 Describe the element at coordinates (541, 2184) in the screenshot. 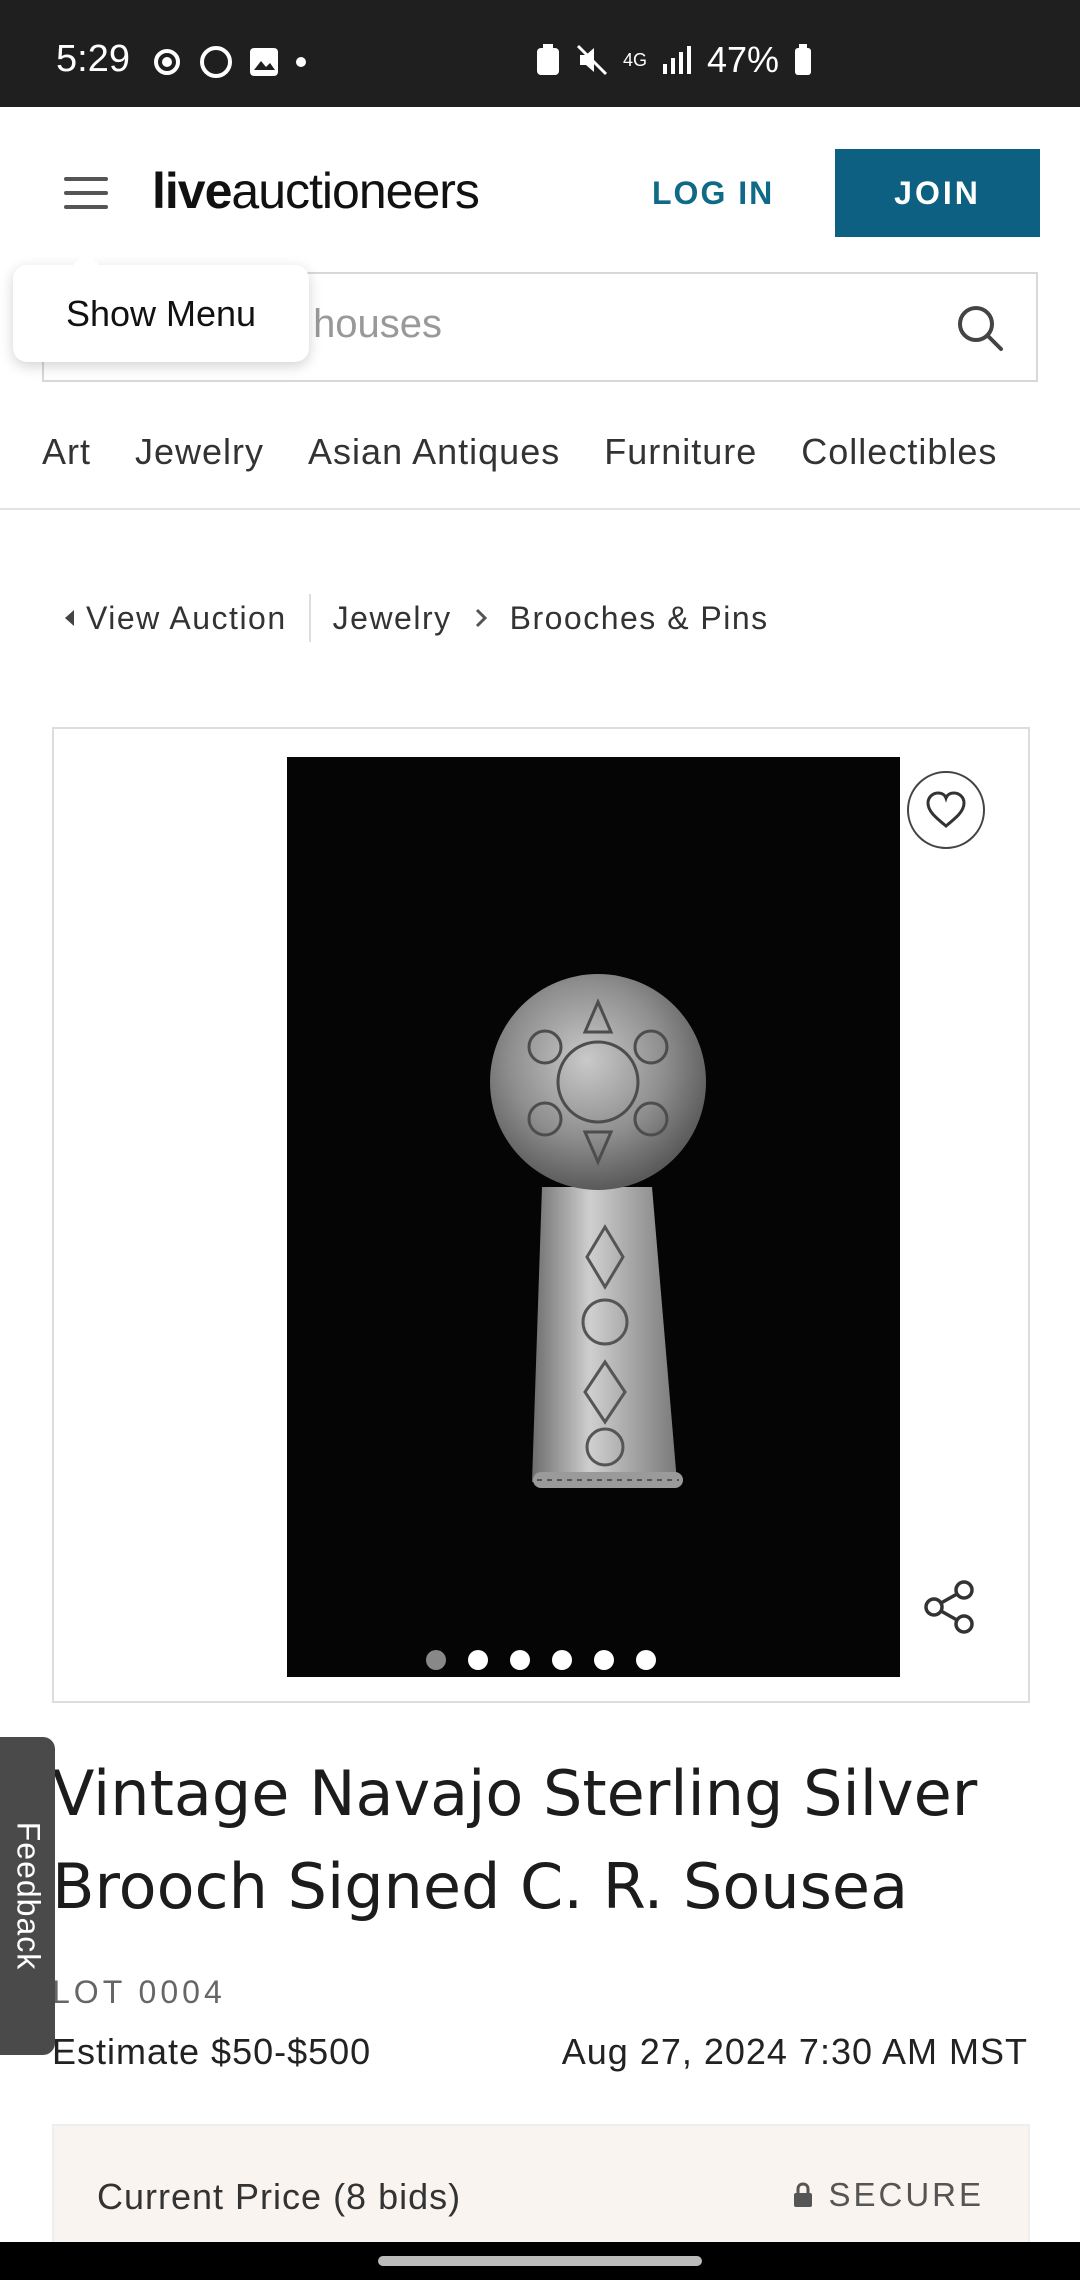

I see `current-price-panel: Current Price (8 bids) SECURE` at that location.